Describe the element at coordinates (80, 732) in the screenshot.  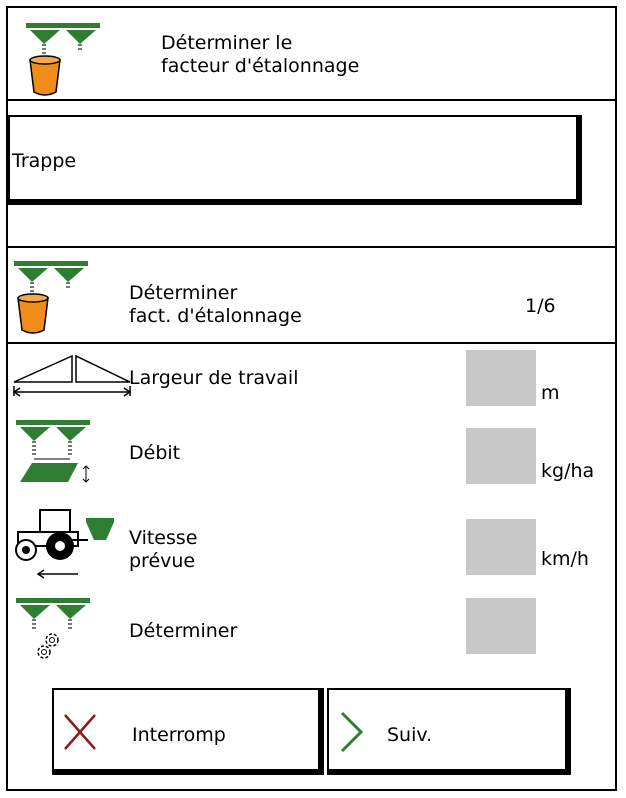
I see `cross-icon` at that location.